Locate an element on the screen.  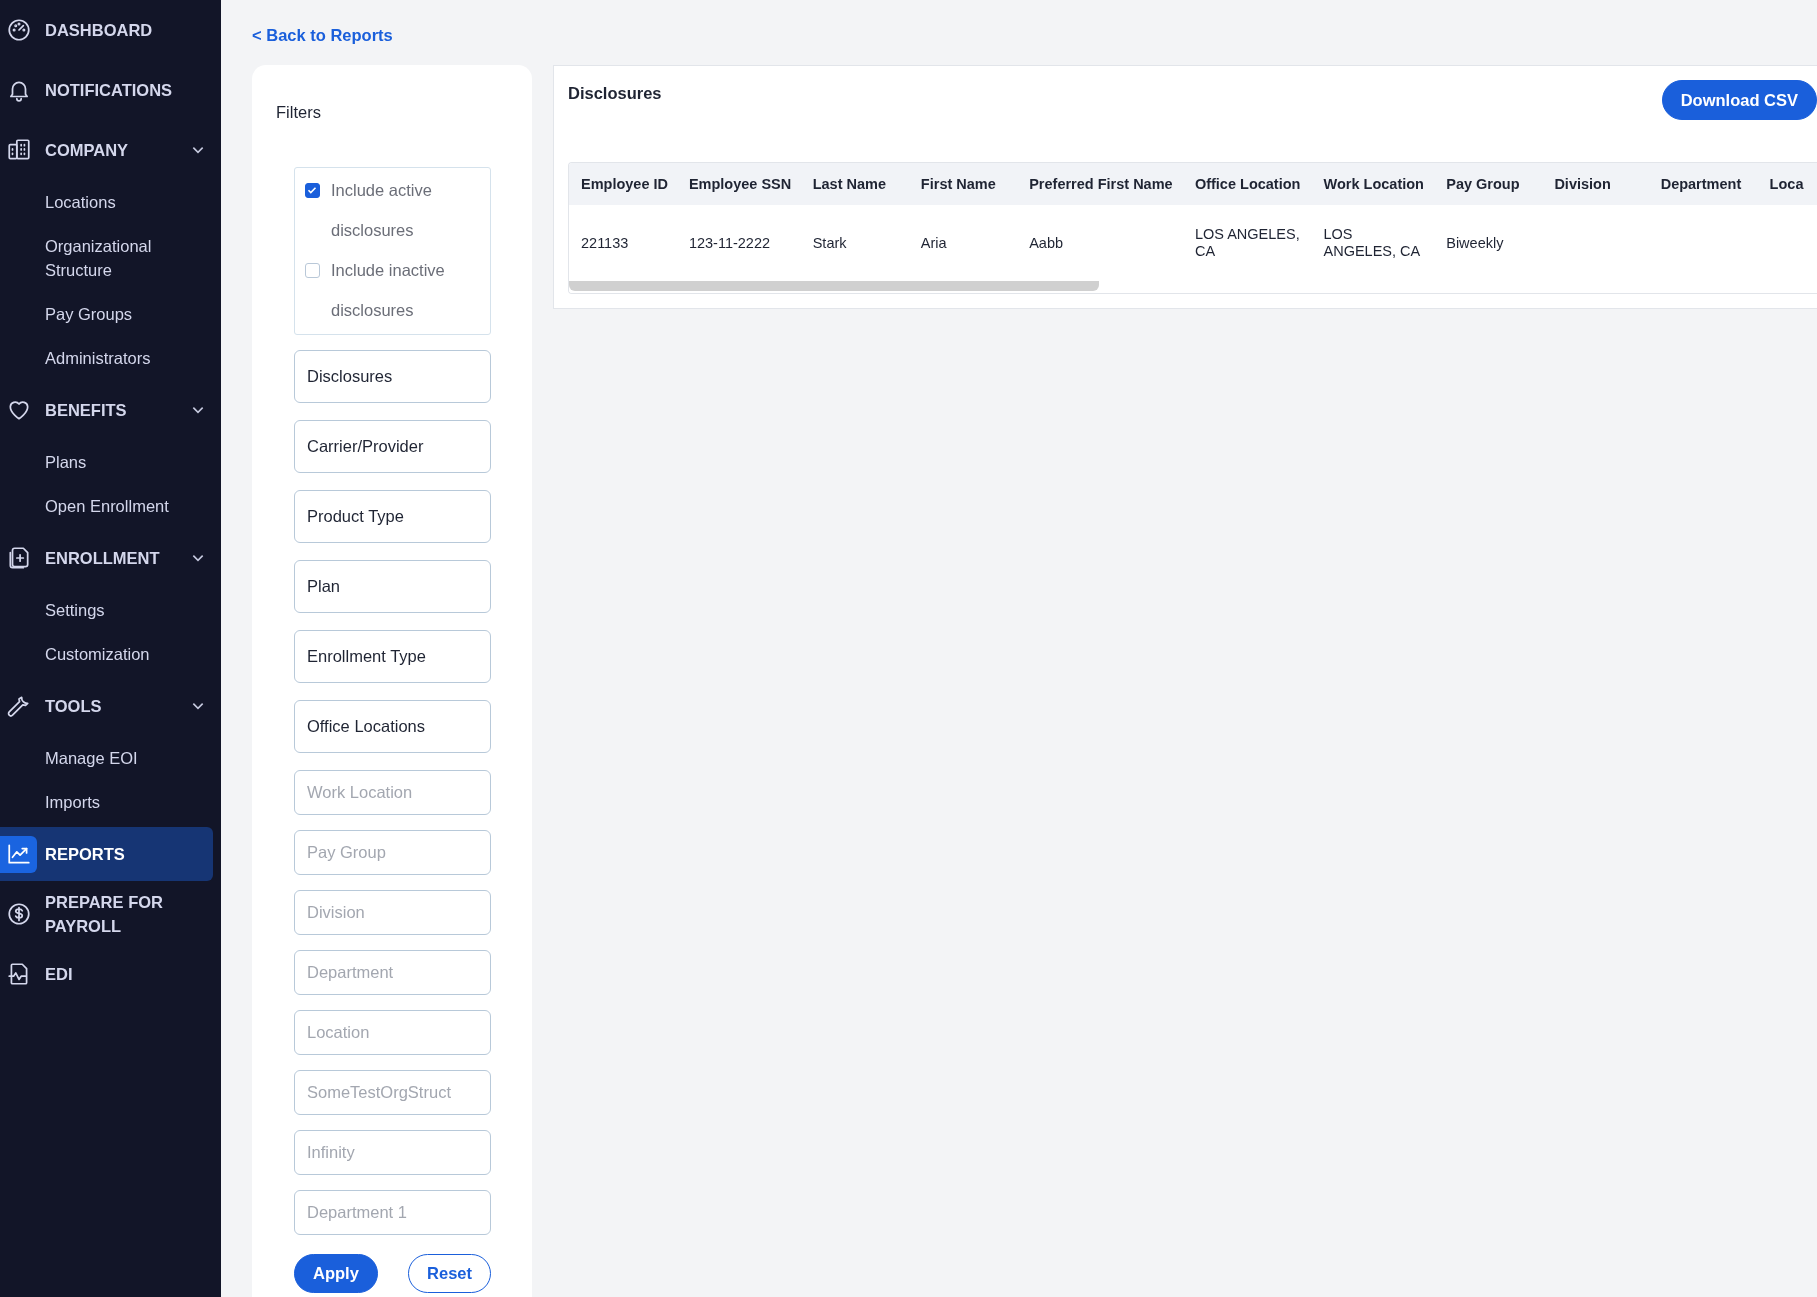
nav-item: ENROLLMENT is located at coordinates (106, 558).